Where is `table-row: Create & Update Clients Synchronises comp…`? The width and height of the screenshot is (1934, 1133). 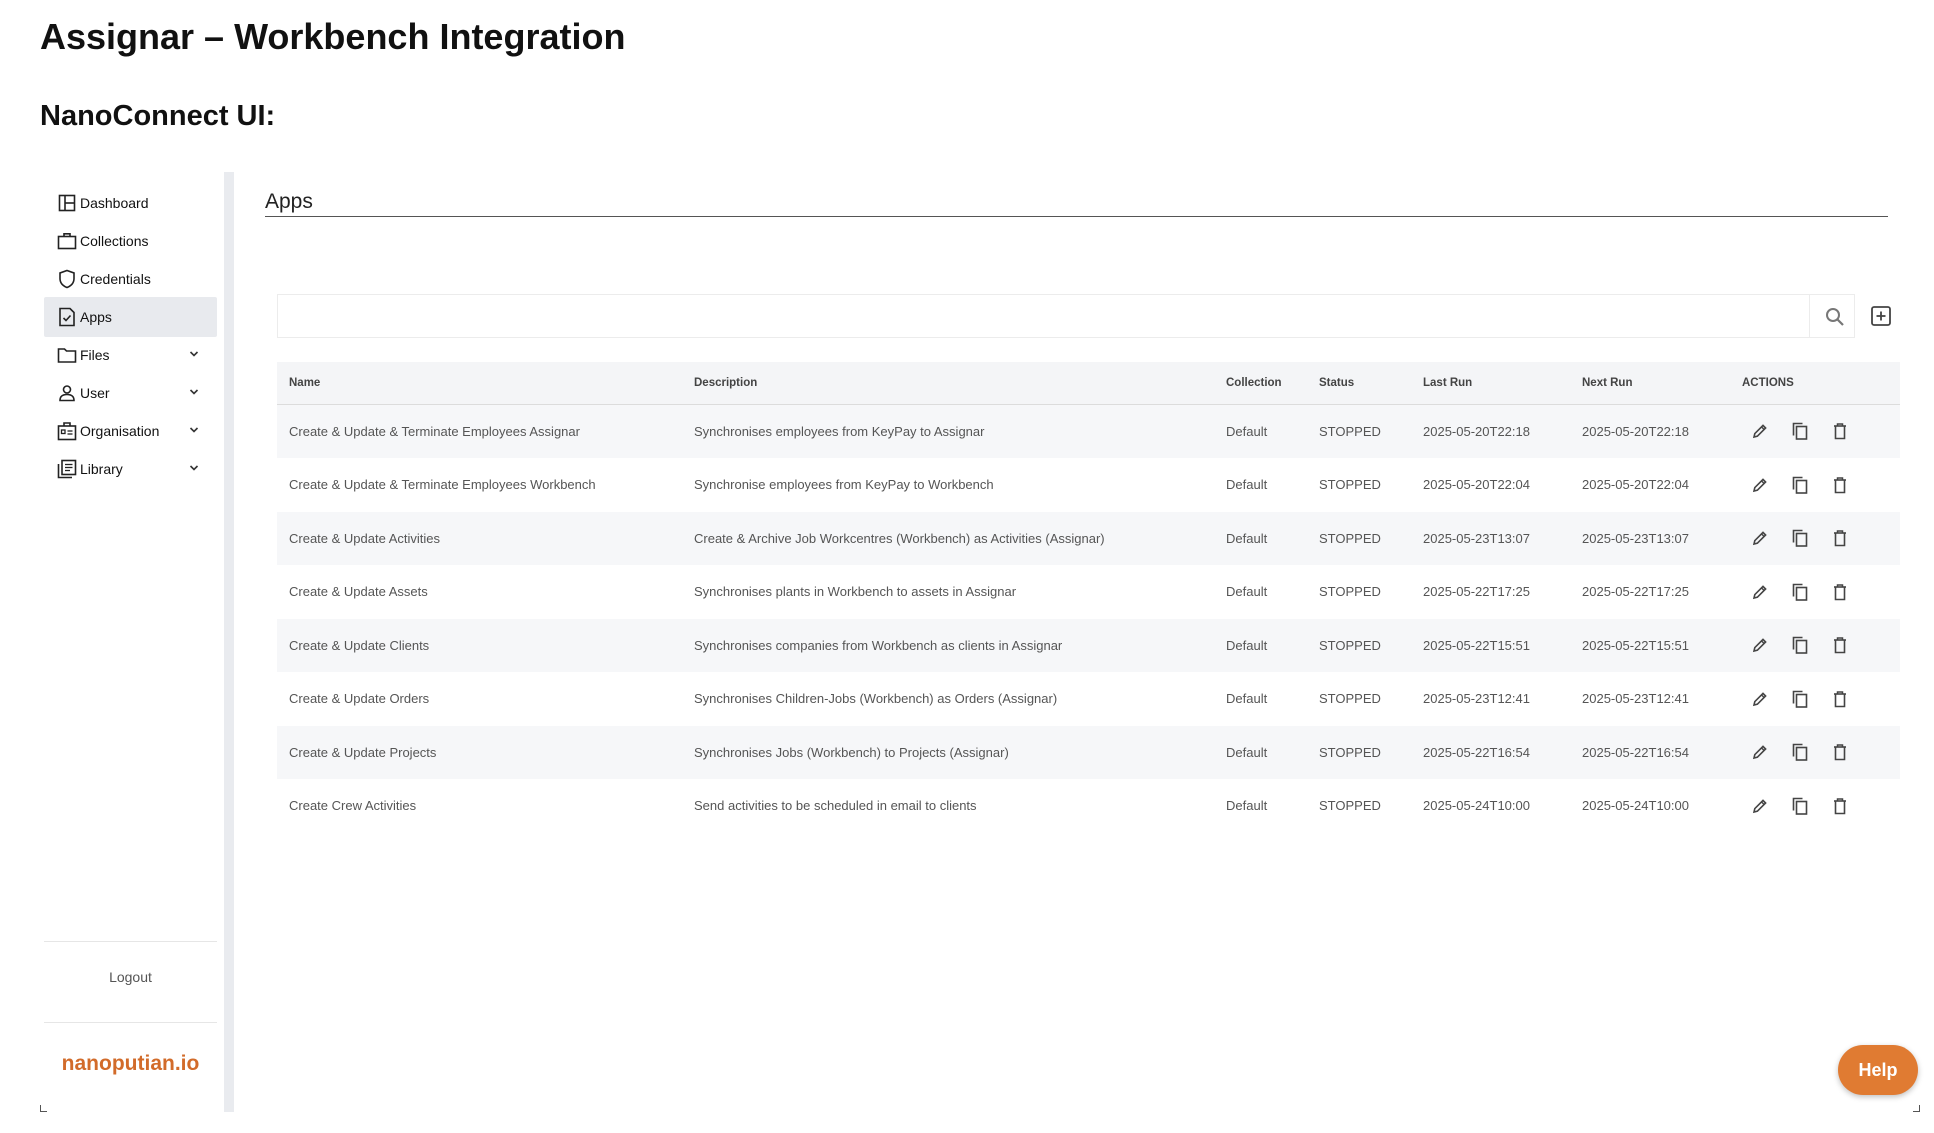 table-row: Create & Update Clients Synchronises comp… is located at coordinates (1088, 645).